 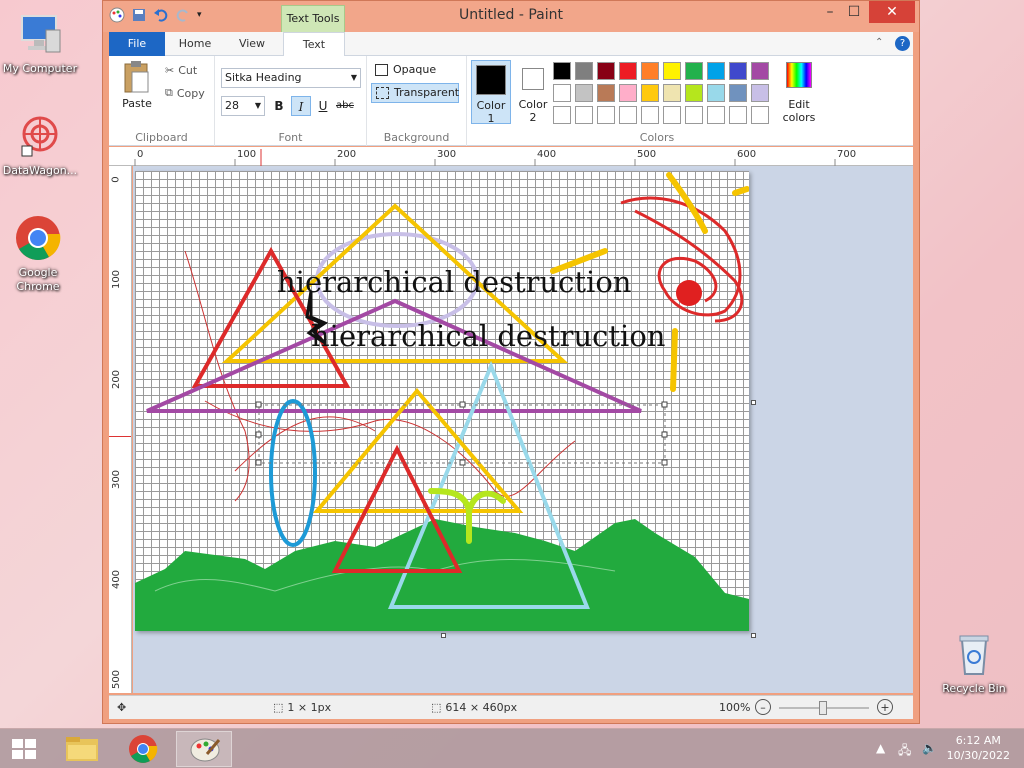 I want to click on window-title: Untitled - Paint, so click(x=511, y=15).